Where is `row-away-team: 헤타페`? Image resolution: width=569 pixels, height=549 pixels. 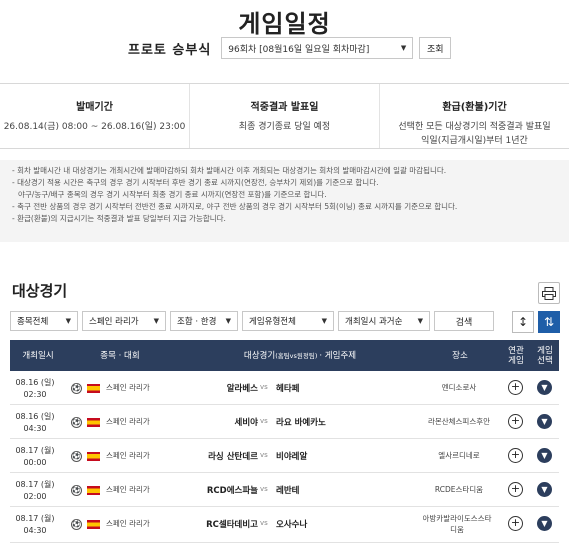 row-away-team: 헤타페 is located at coordinates (288, 389).